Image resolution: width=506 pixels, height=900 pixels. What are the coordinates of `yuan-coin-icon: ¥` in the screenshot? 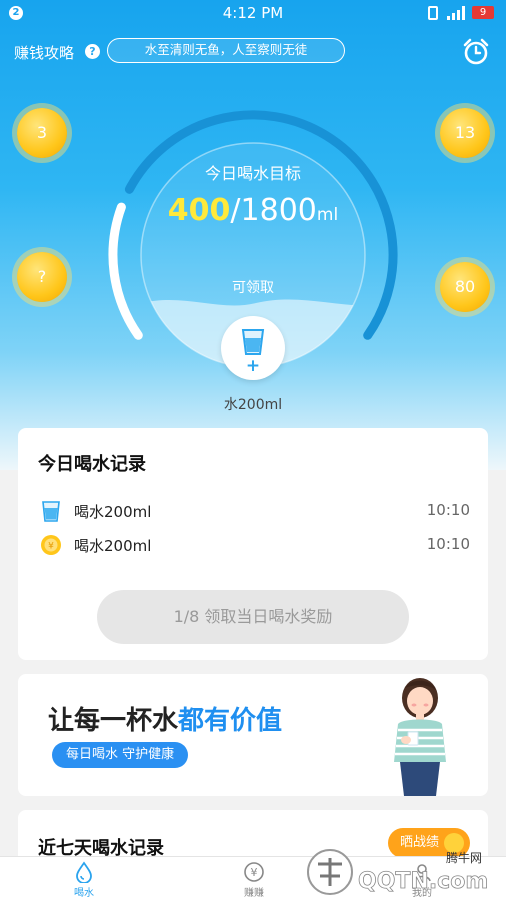 It's located at (254, 872).